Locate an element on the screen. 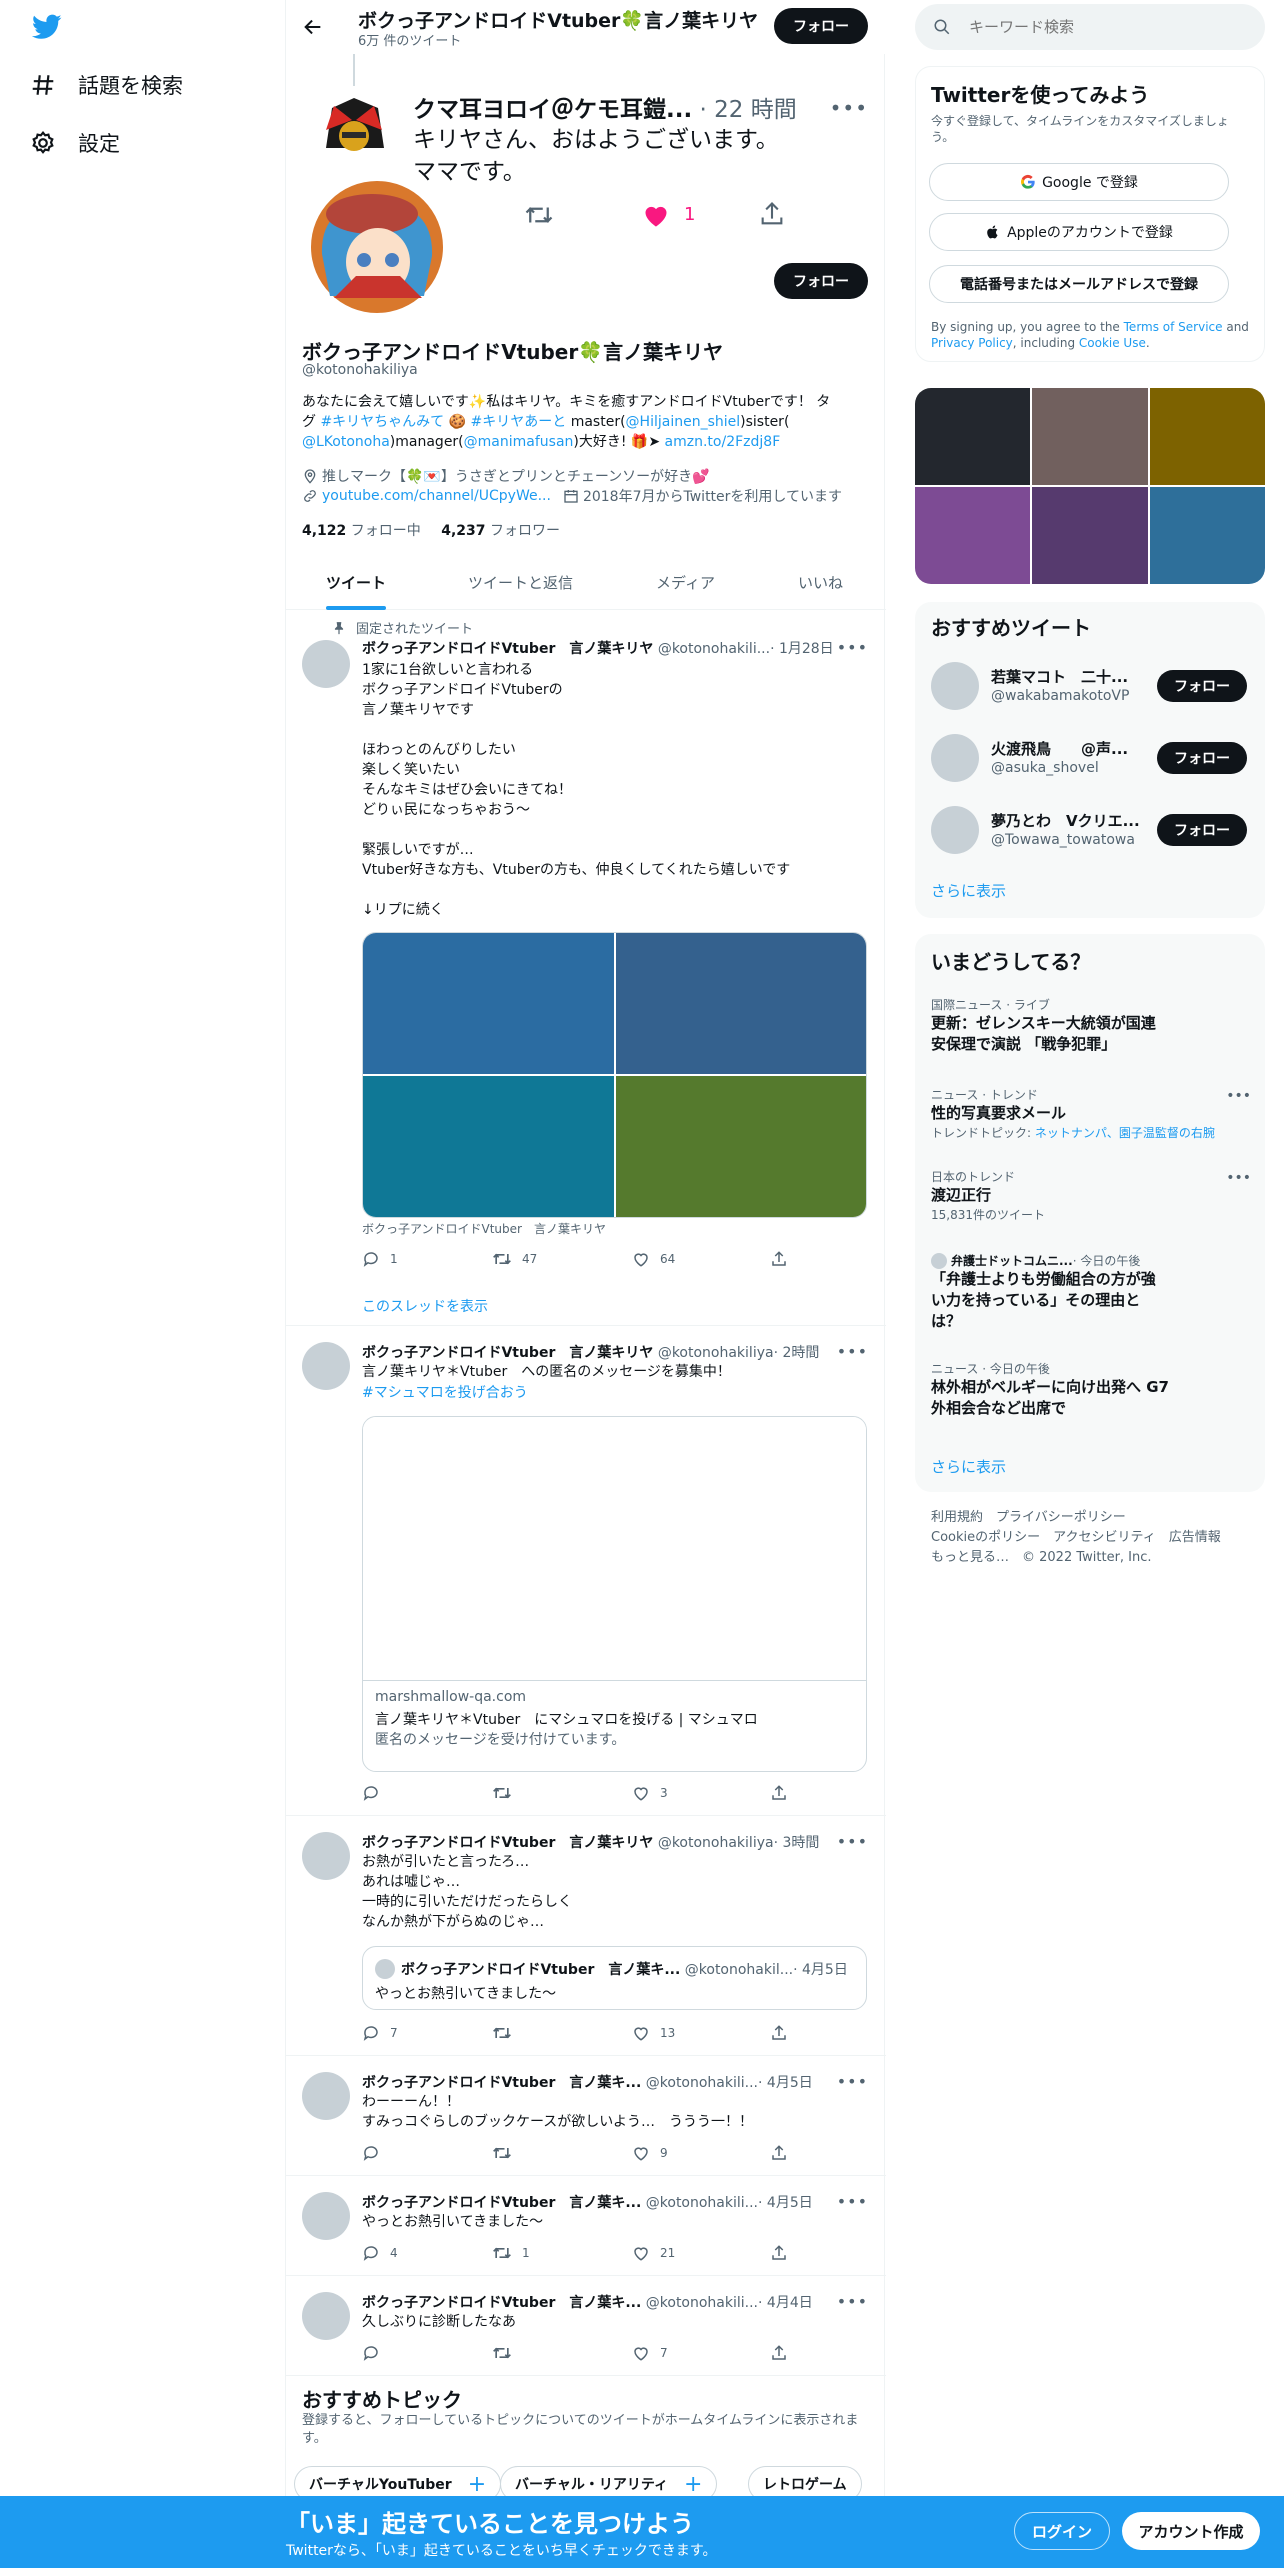 Image resolution: width=1284 pixels, height=2568 pixels. profile-follow-button: フォロー is located at coordinates (821, 281).